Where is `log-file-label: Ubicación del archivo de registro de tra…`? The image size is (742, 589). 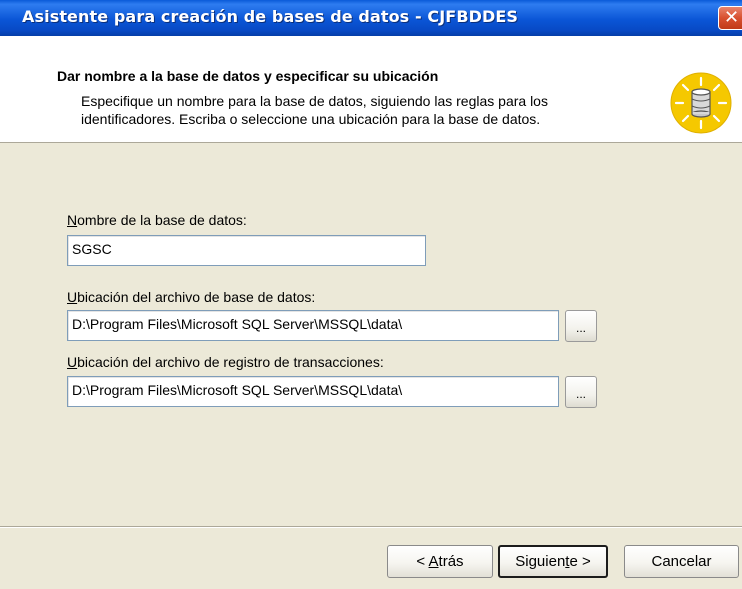 log-file-label: Ubicación del archivo de registro de tra… is located at coordinates (225, 362).